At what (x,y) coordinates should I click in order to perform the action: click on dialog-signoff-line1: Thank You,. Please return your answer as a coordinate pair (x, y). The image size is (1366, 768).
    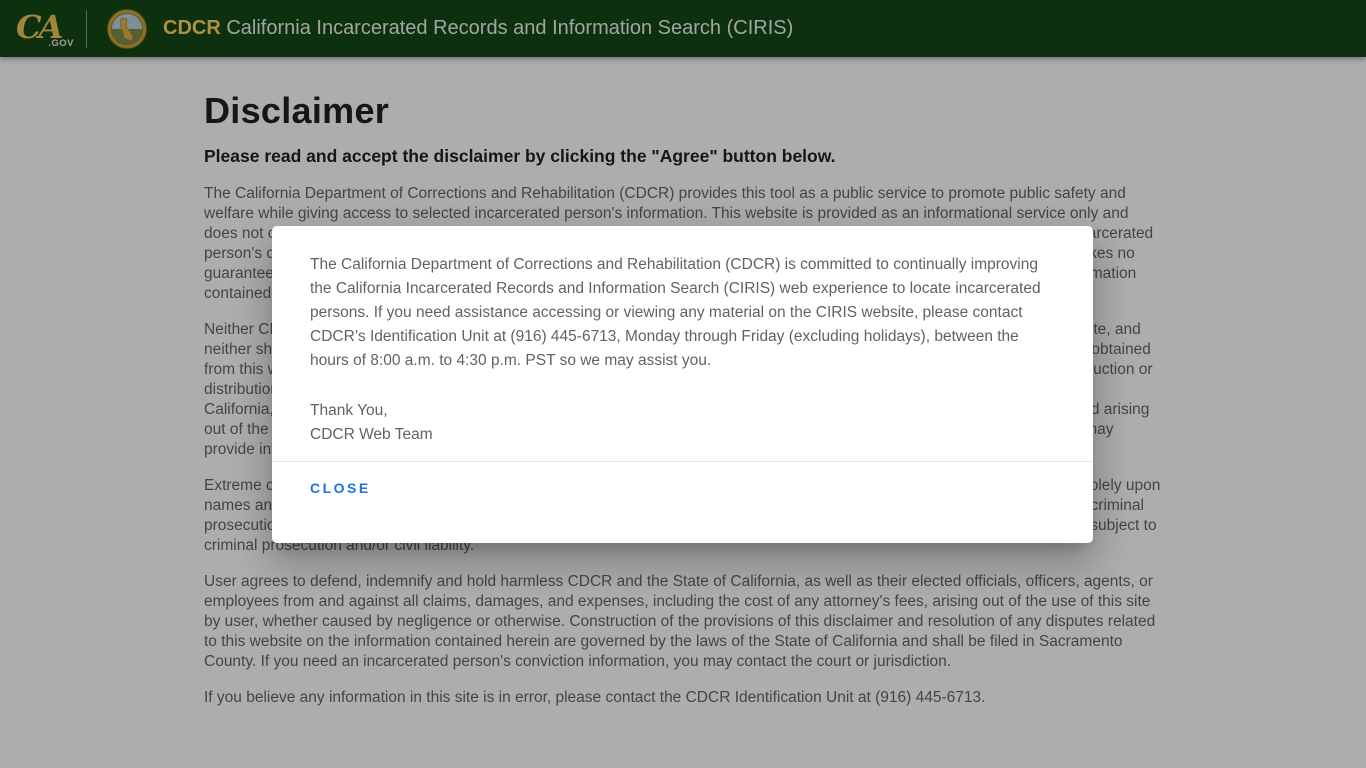
    Looking at the image, I should click on (349, 410).